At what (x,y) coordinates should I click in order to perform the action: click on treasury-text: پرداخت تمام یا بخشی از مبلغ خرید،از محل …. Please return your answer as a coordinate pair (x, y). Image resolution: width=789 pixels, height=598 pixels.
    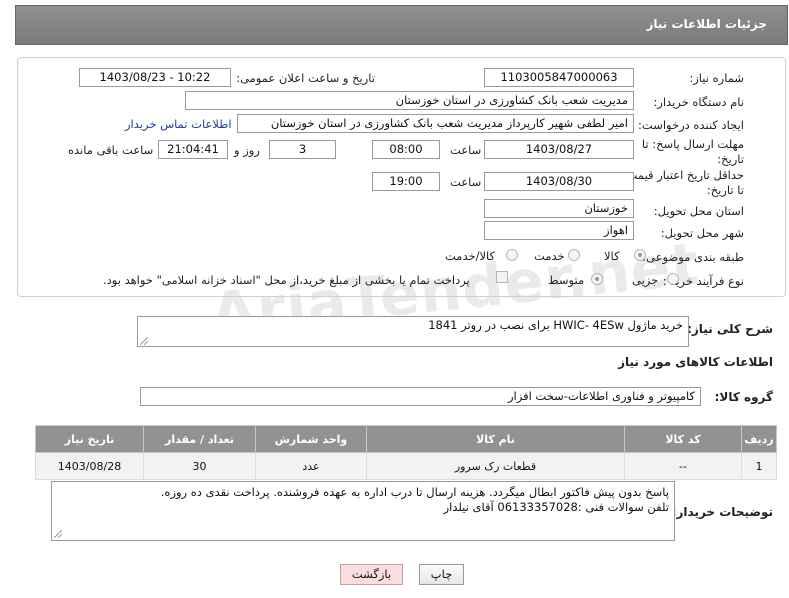
    Looking at the image, I should click on (286, 280).